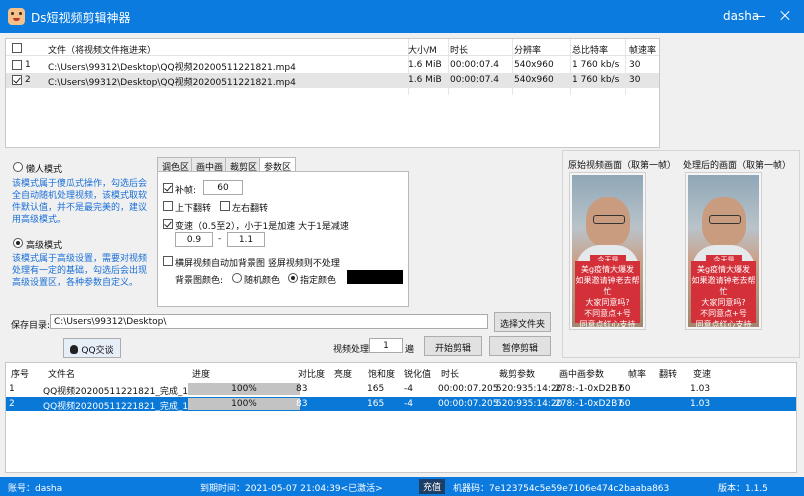 This screenshot has height=496, width=804. Describe the element at coordinates (269, 321) in the screenshot. I see `save-dir-input: C:\Users\99312\Desktop\` at that location.